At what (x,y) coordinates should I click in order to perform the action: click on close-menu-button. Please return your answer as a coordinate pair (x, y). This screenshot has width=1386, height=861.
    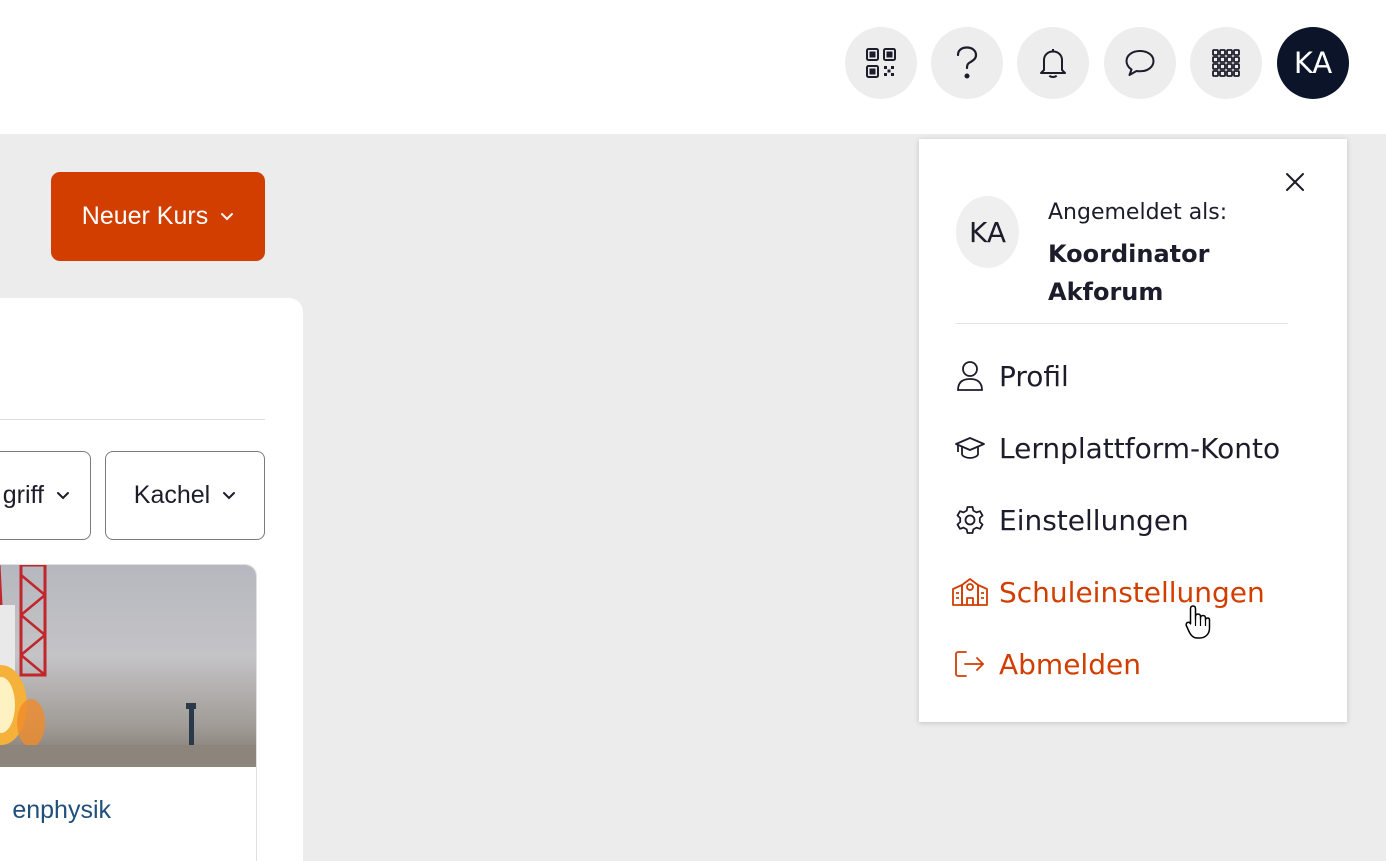
    Looking at the image, I should click on (1295, 182).